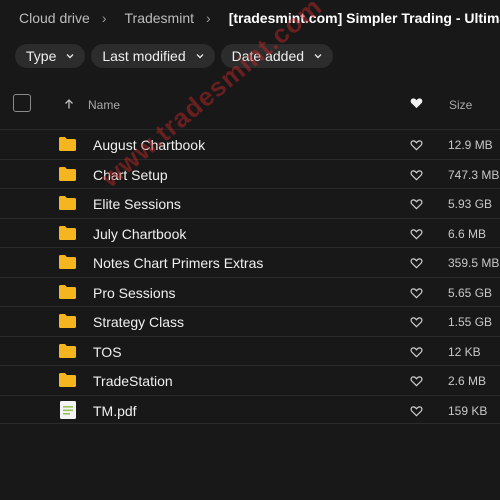 This screenshot has height=500, width=500. Describe the element at coordinates (470, 145) in the screenshot. I see `file-size: 12.9 MB` at that location.